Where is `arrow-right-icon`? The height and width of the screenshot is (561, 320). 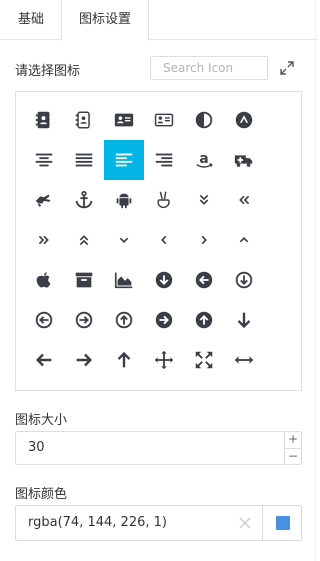
arrow-right-icon is located at coordinates (84, 360).